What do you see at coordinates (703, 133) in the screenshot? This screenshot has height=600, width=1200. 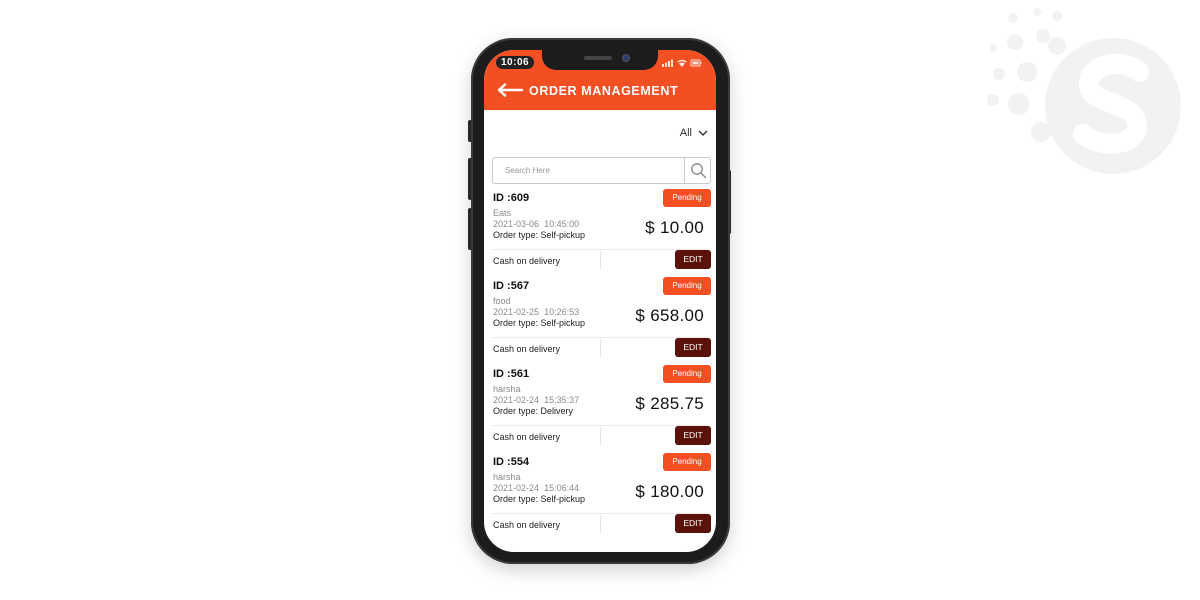 I see `chevron-down-icon` at bounding box center [703, 133].